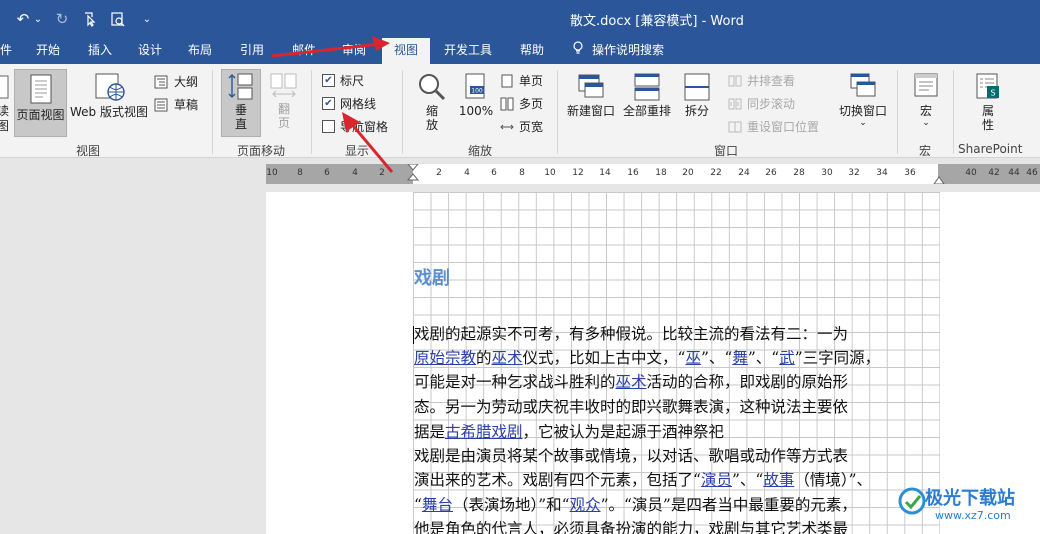 This screenshot has height=534, width=1040. What do you see at coordinates (761, 103) in the screenshot?
I see `sync-scroll-button: 同步滚动` at bounding box center [761, 103].